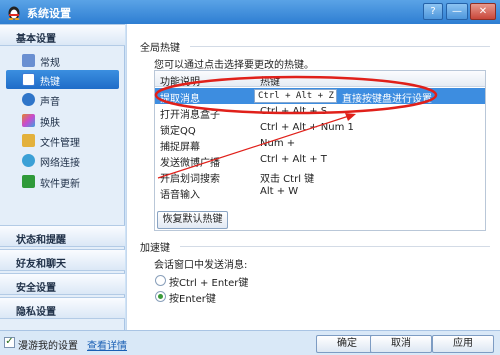  I want to click on hotkey-function: 发送微博广播, so click(190, 163).